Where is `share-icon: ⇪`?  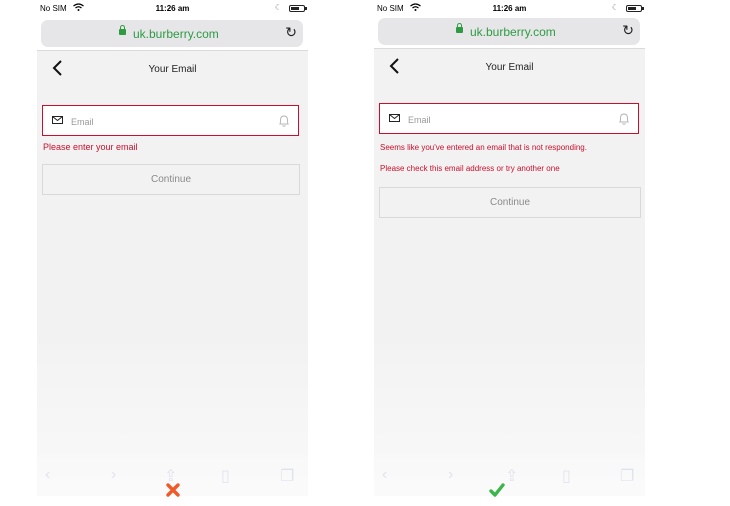 share-icon: ⇪ is located at coordinates (511, 476).